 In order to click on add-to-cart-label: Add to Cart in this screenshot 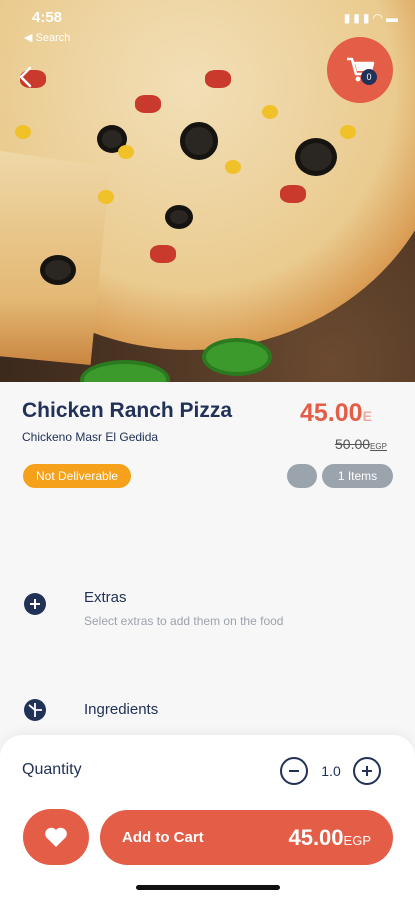, I will do `click(163, 837)`.